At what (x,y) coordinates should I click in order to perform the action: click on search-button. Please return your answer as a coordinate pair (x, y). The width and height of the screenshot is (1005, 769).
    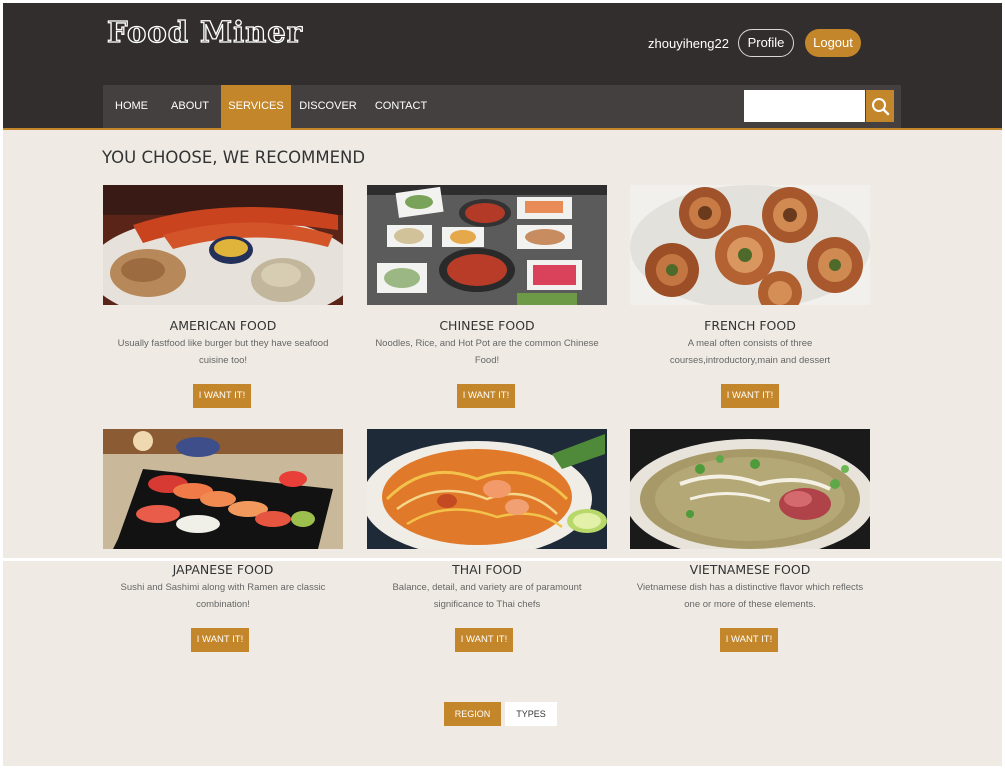
    Looking at the image, I should click on (880, 106).